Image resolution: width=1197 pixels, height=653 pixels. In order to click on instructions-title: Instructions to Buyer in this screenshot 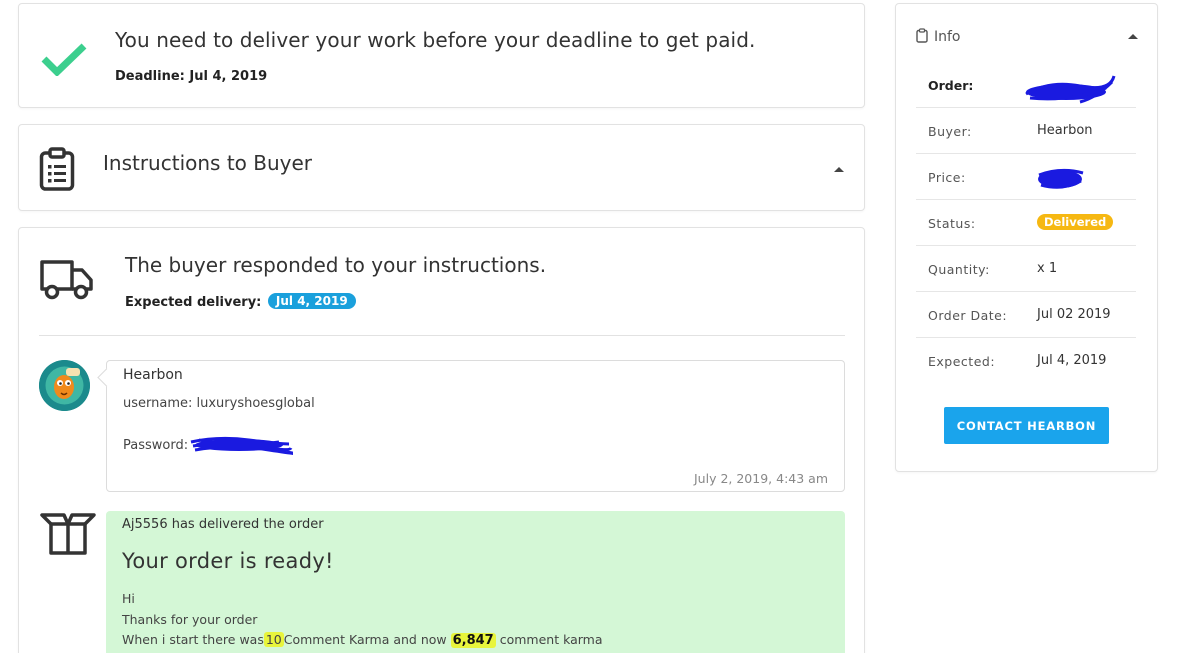, I will do `click(208, 163)`.